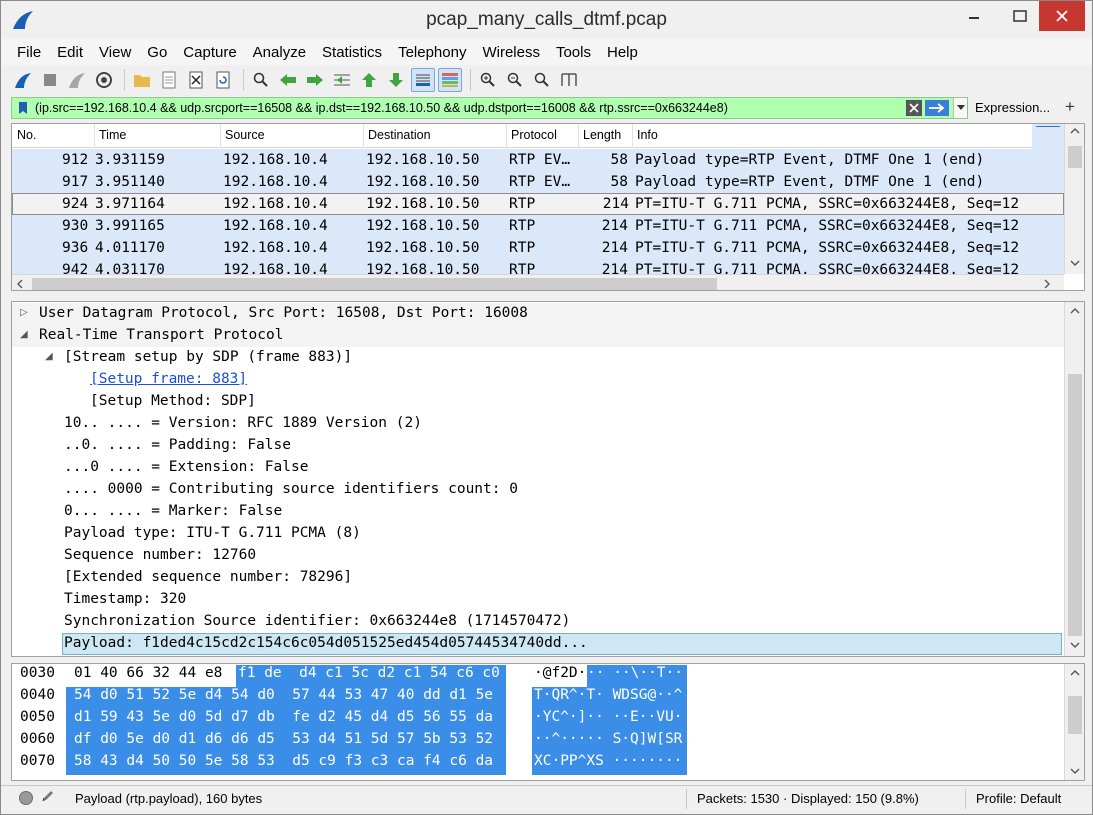 Image resolution: width=1093 pixels, height=815 pixels. What do you see at coordinates (223, 80) in the screenshot?
I see `reload-file-button` at bounding box center [223, 80].